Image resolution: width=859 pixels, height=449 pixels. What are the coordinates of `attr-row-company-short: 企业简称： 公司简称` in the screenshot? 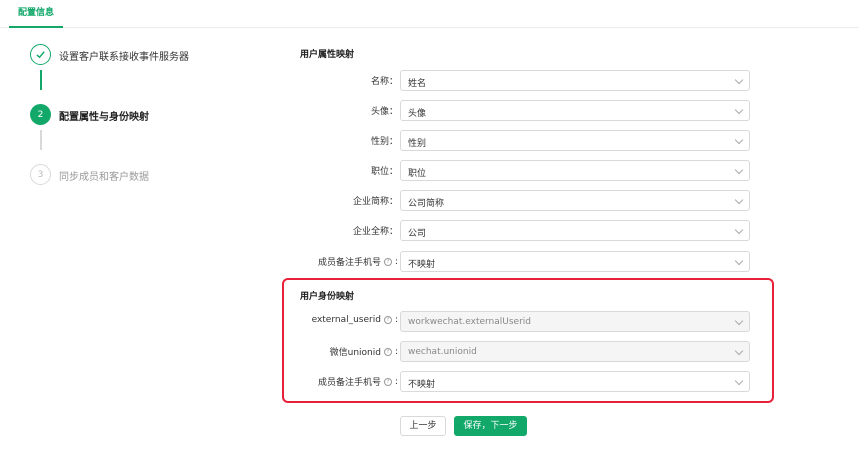 It's located at (515, 200).